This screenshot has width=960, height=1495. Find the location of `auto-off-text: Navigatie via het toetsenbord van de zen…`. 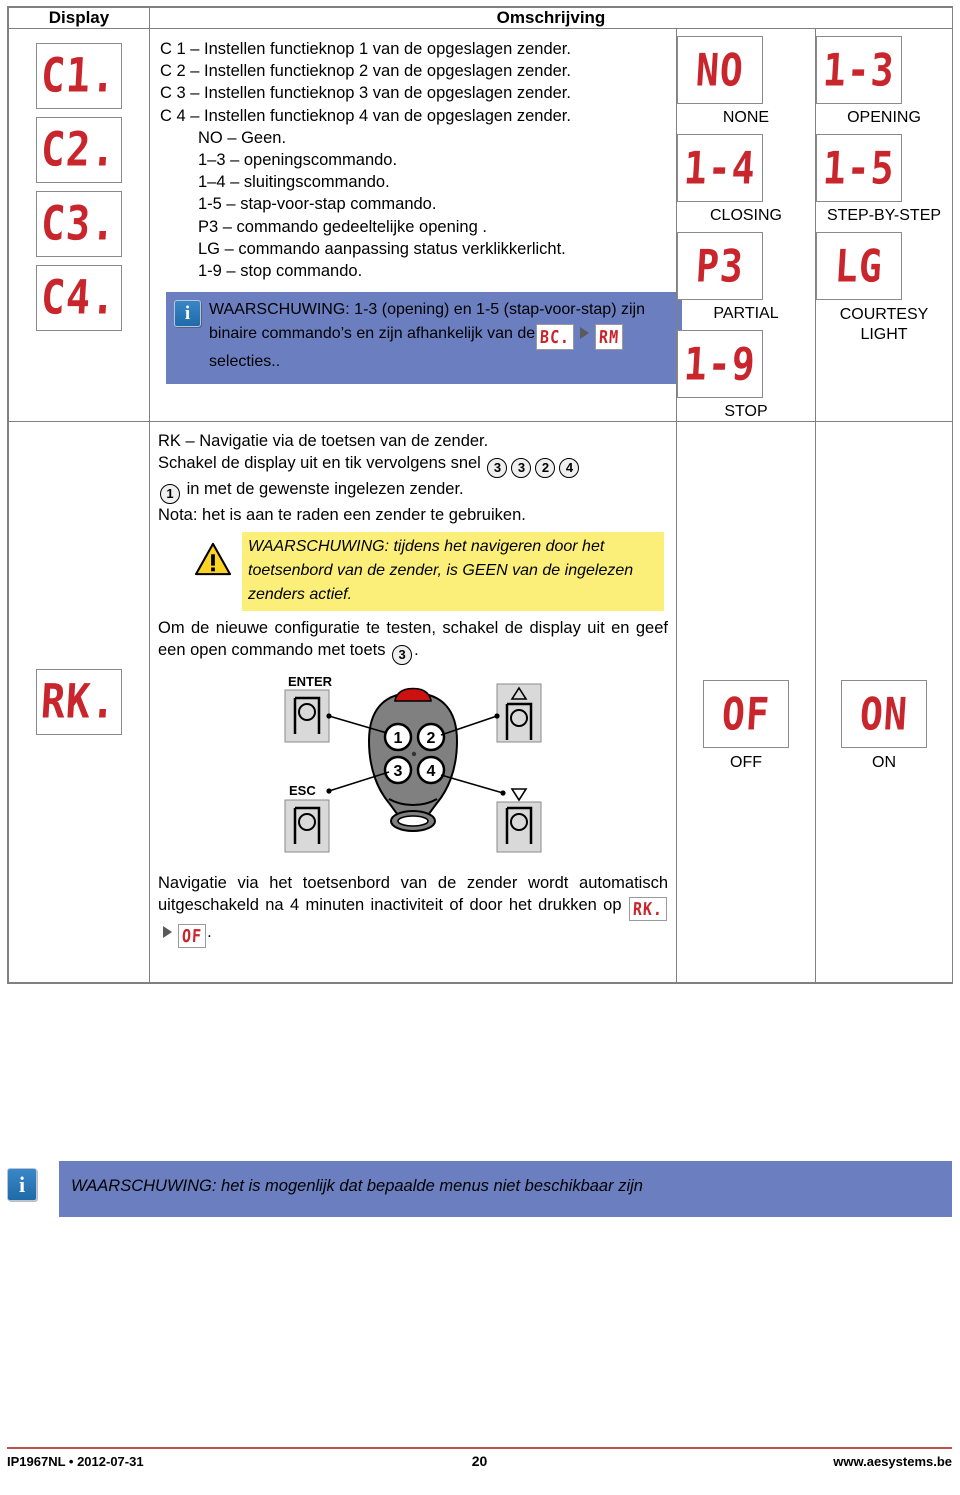

auto-off-text: Navigatie via het toetsenbord van de zen… is located at coordinates (413, 910).